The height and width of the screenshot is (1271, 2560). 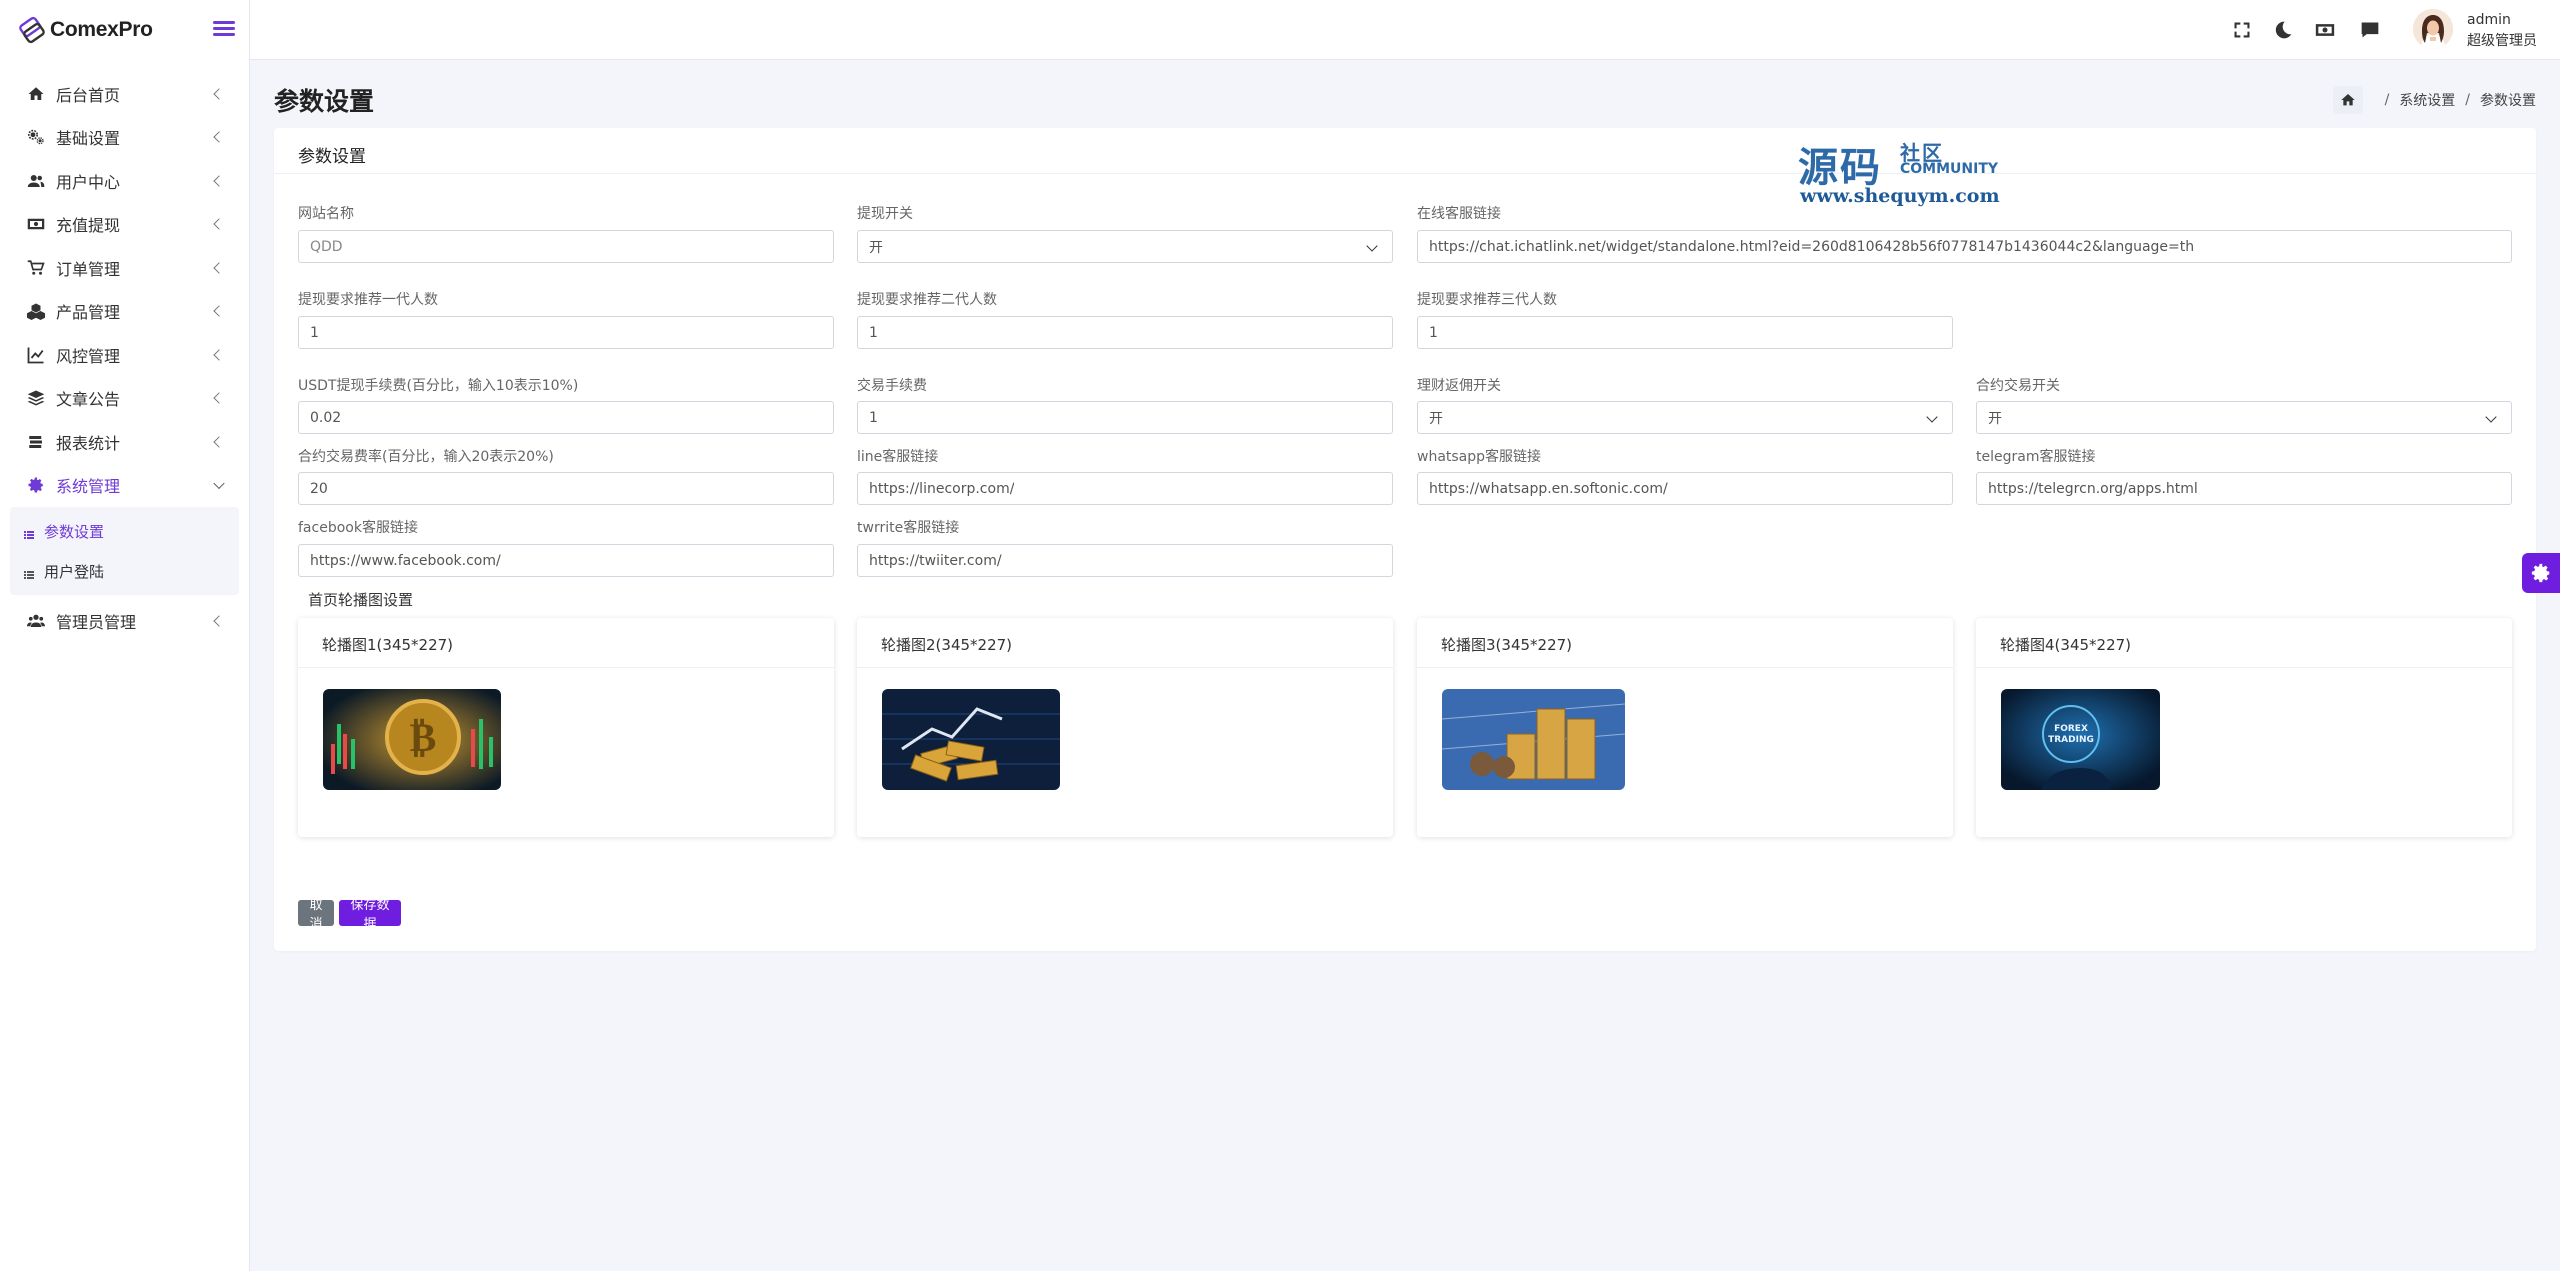 What do you see at coordinates (2244, 643) in the screenshot?
I see `carousel-slide-title: 轮播图4(345*227)` at bounding box center [2244, 643].